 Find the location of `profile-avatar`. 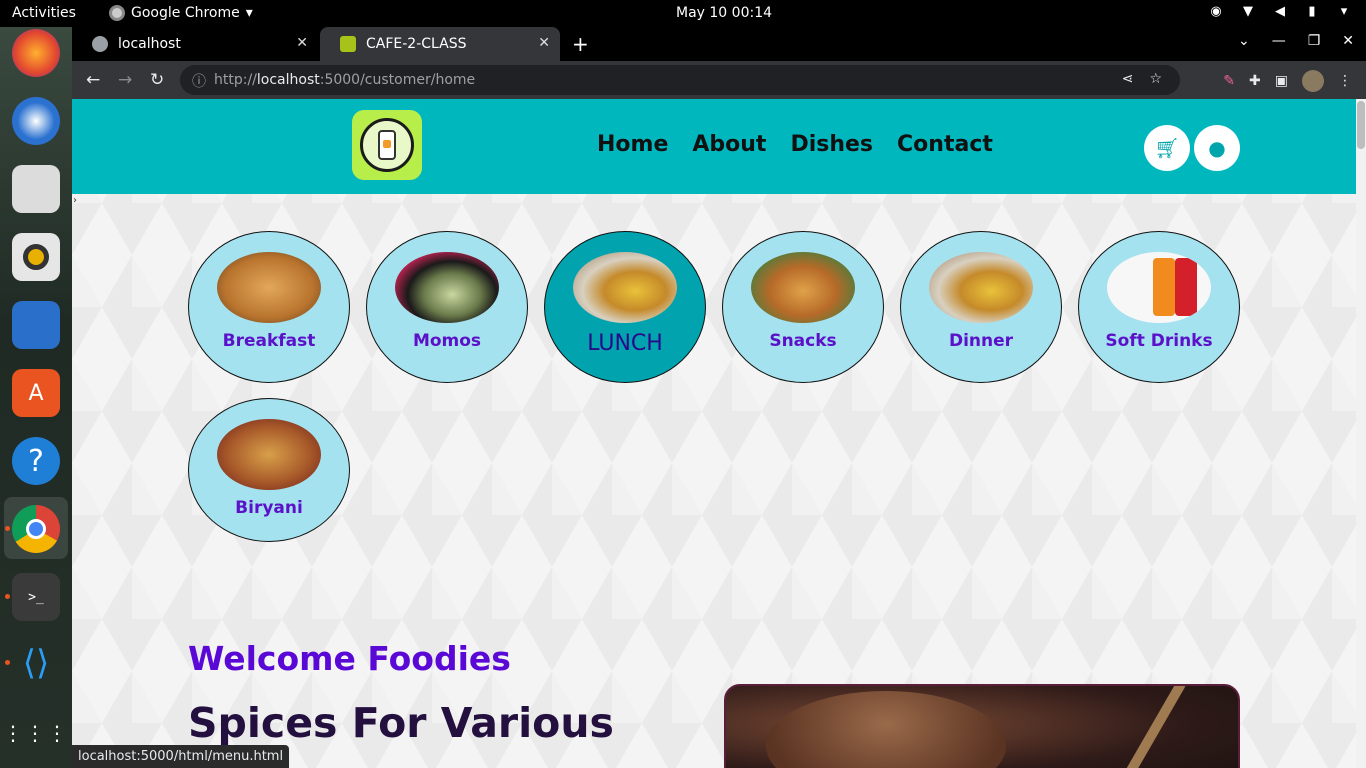

profile-avatar is located at coordinates (1313, 81).